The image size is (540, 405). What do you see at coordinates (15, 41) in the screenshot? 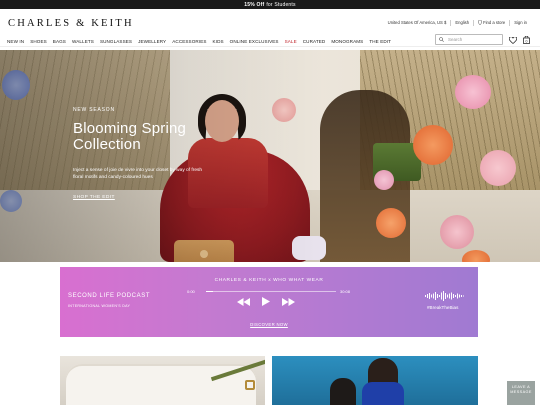
I see `nav-item-new-in: NEW IN` at bounding box center [15, 41].